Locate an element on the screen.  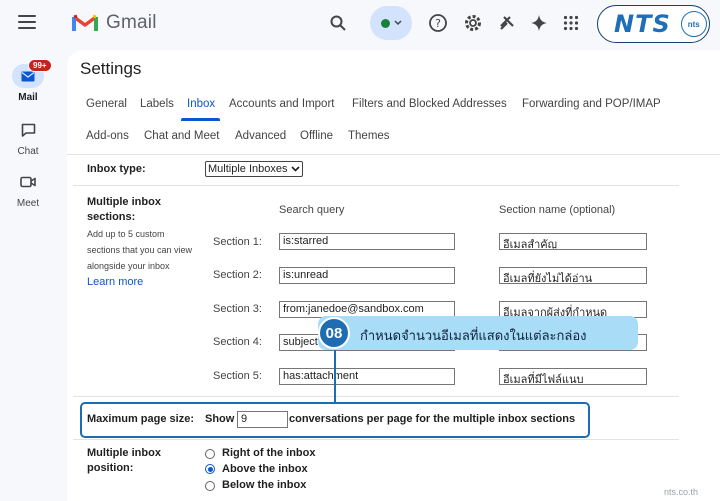
section-3-label: Section 3: is located at coordinates (237, 309).